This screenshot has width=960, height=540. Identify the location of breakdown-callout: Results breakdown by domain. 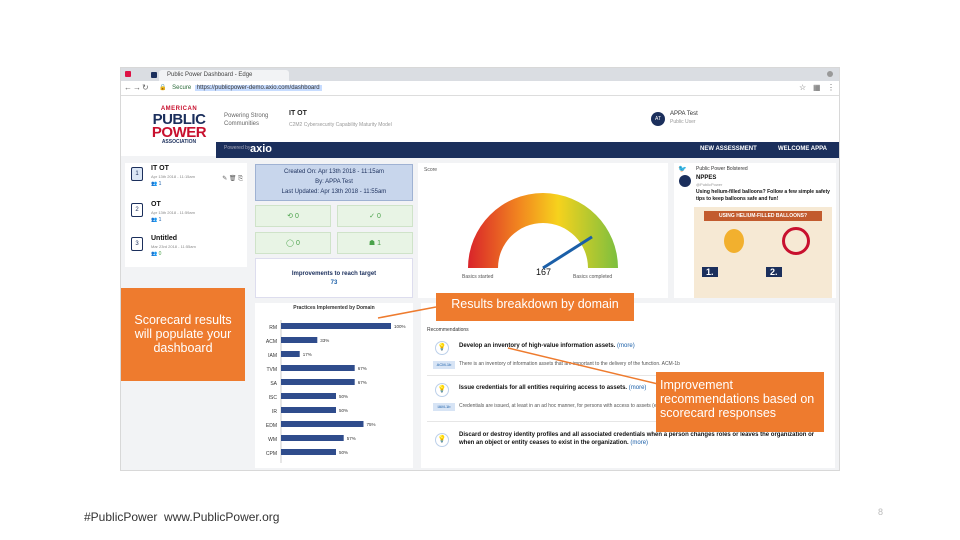
(535, 307).